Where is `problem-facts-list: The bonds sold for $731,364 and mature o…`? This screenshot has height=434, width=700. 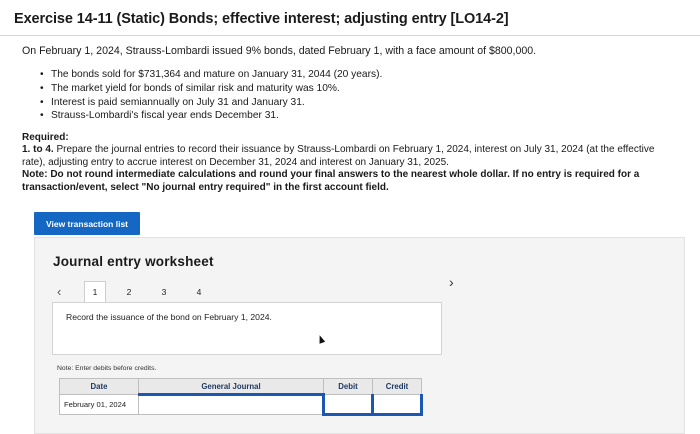
problem-facts-list: The bonds sold for $731,364 and mature o… is located at coordinates (211, 95).